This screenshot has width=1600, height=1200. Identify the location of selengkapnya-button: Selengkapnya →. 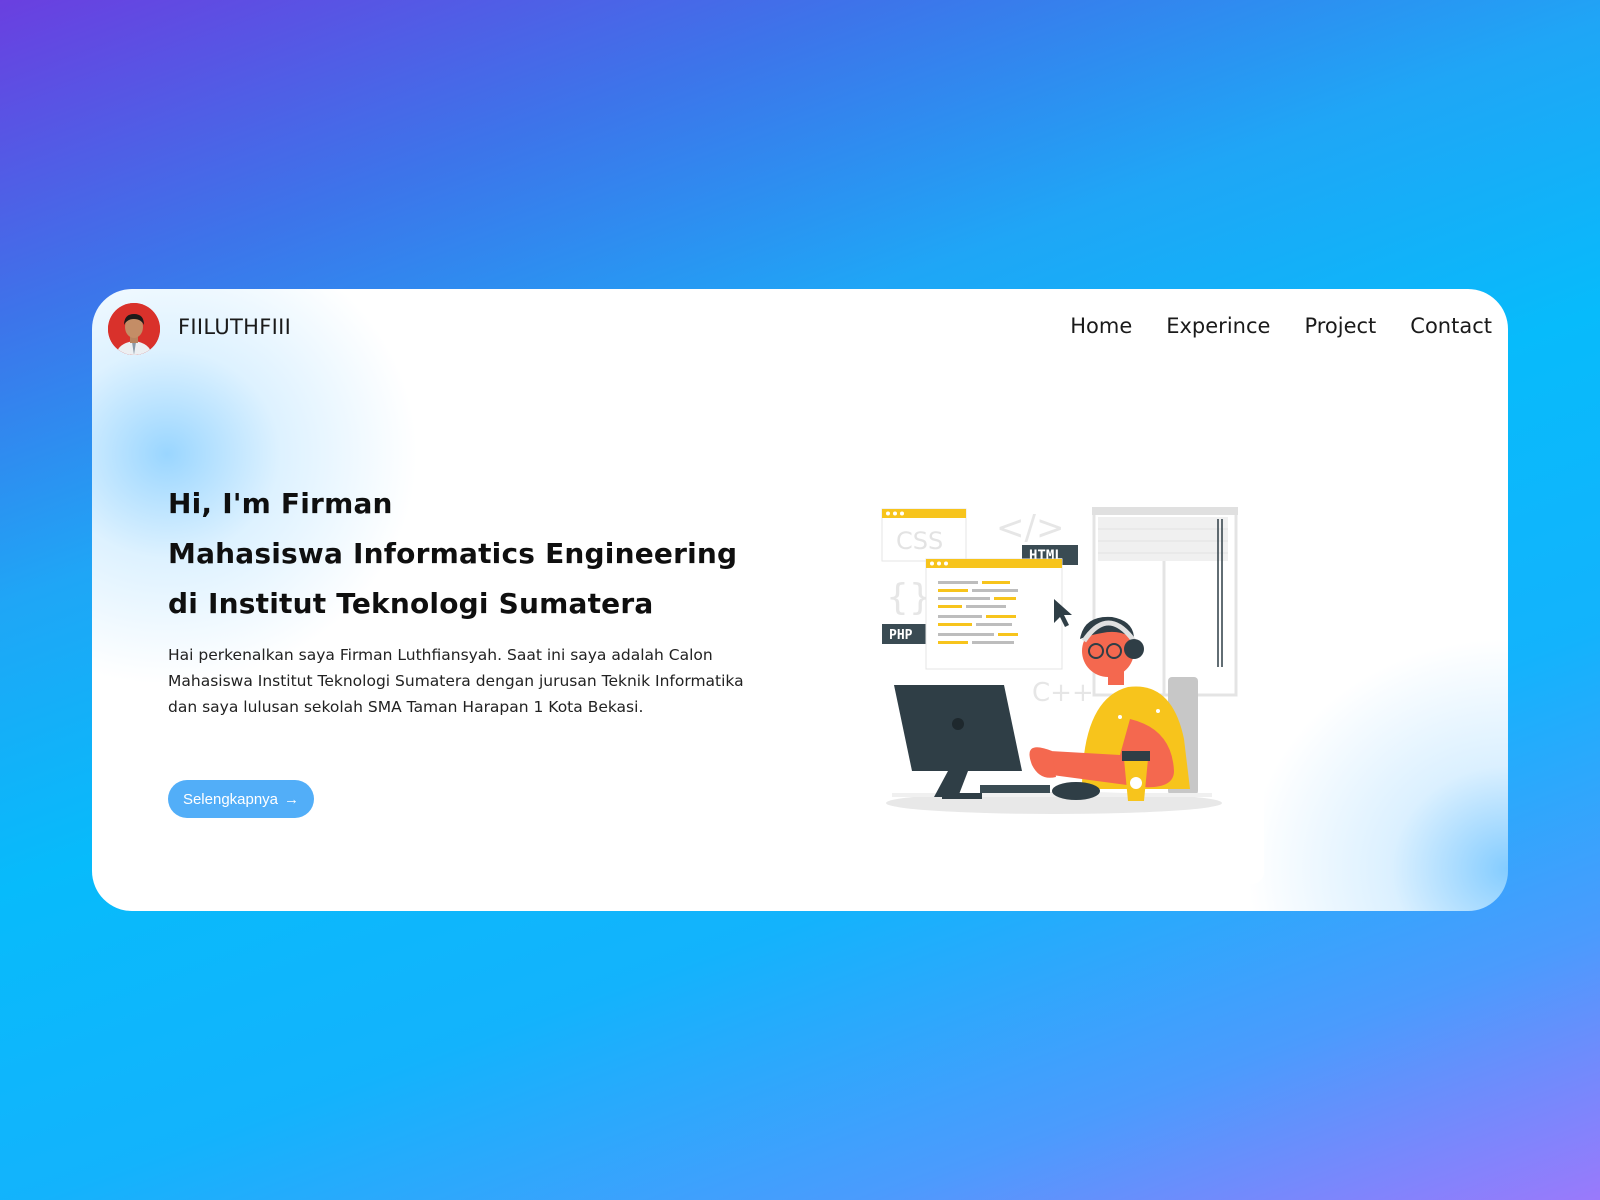
(241, 799).